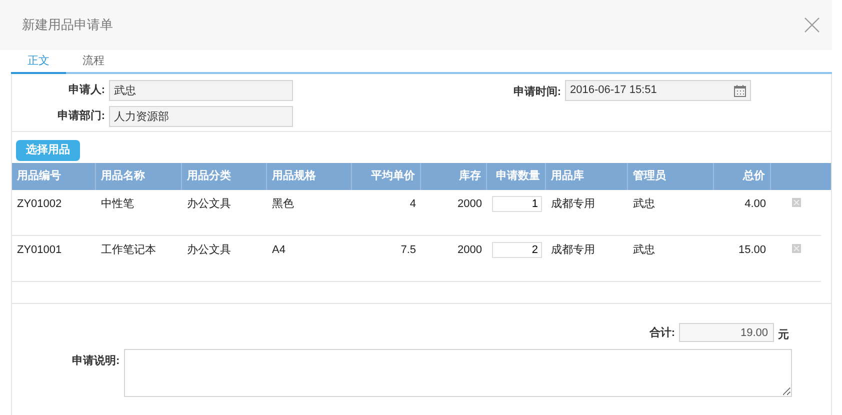 The height and width of the screenshot is (415, 842). What do you see at coordinates (726, 332) in the screenshot?
I see `total-field: 19.00` at bounding box center [726, 332].